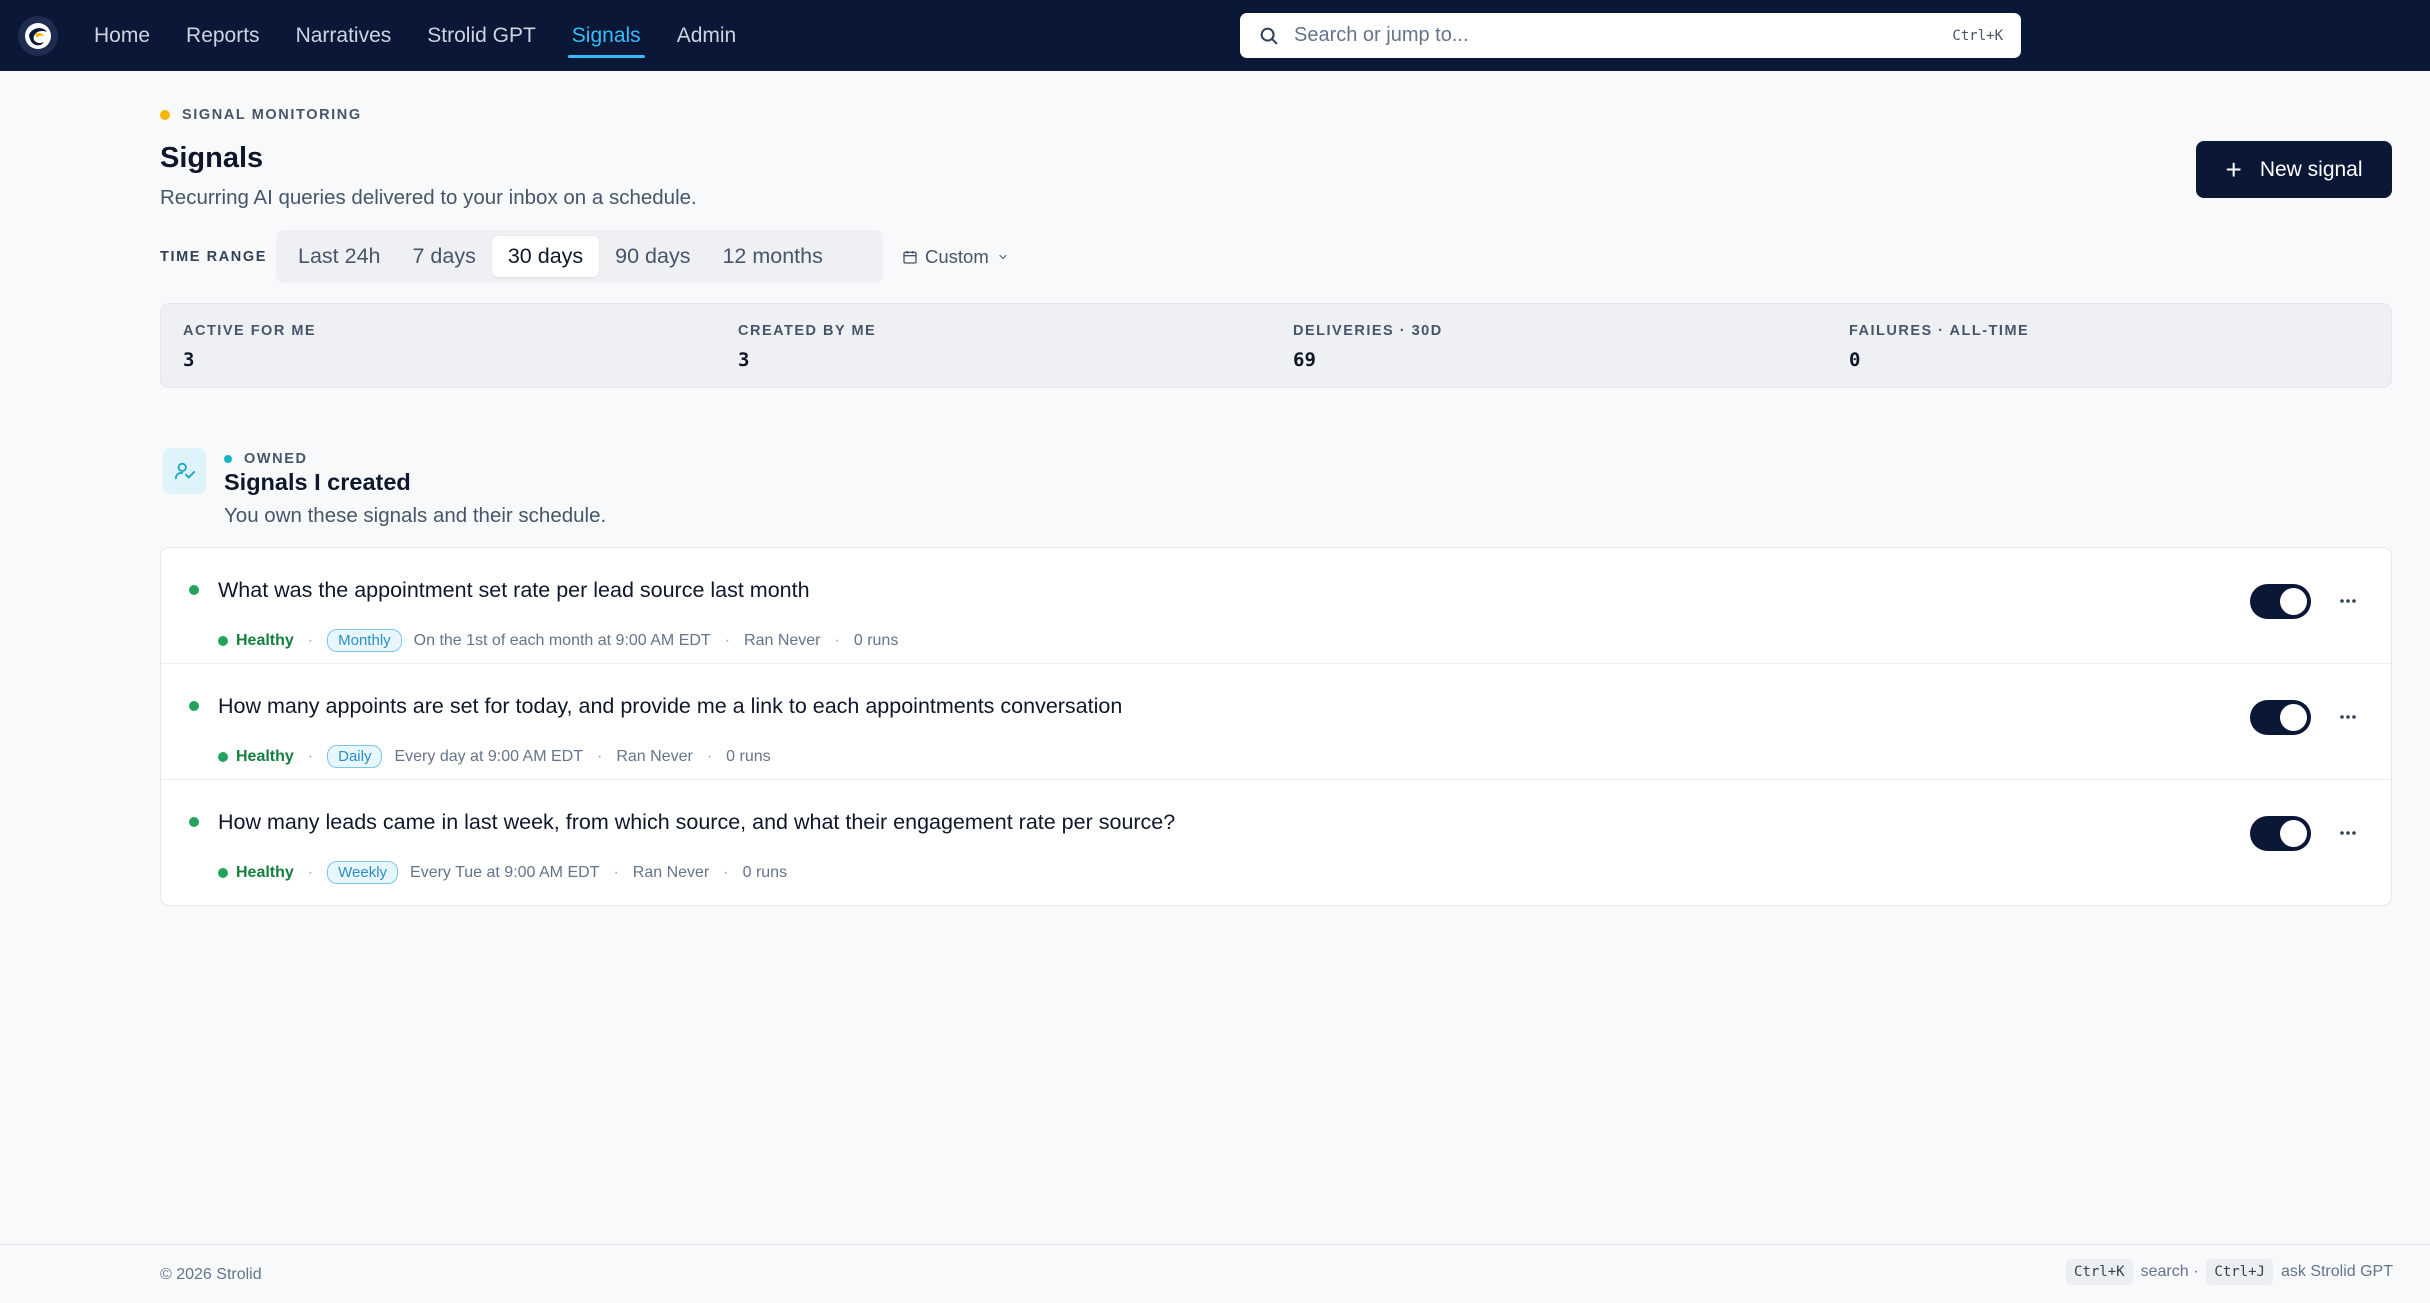  What do you see at coordinates (1269, 35) in the screenshot?
I see `search-icon` at bounding box center [1269, 35].